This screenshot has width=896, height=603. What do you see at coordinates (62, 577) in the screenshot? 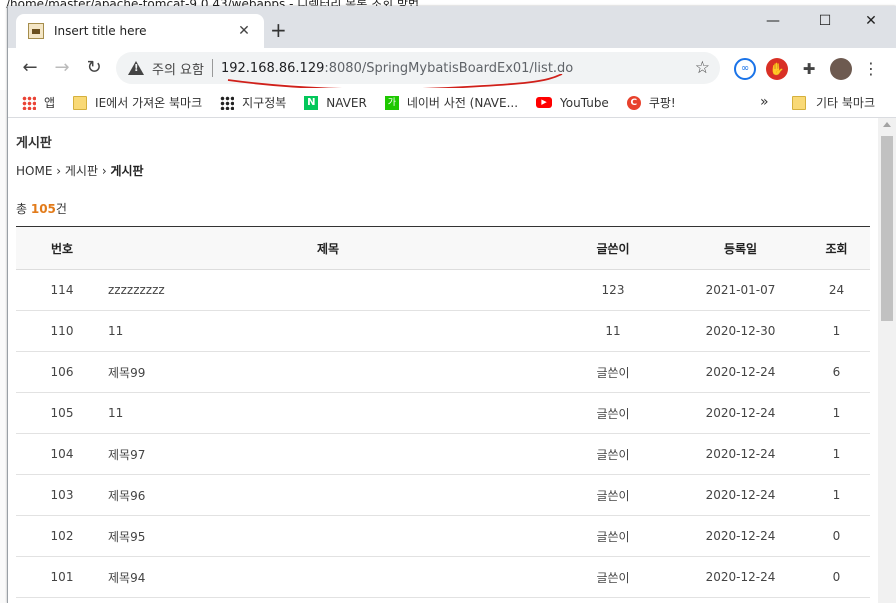
I see `row-number: 101` at bounding box center [62, 577].